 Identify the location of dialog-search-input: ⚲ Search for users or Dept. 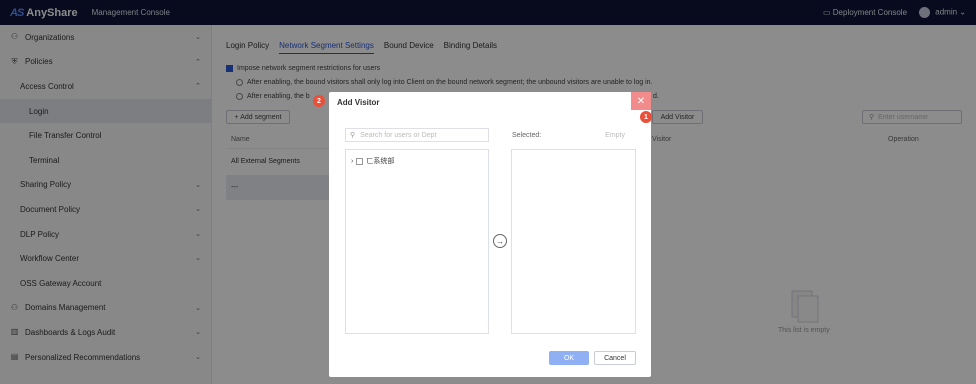
(417, 135).